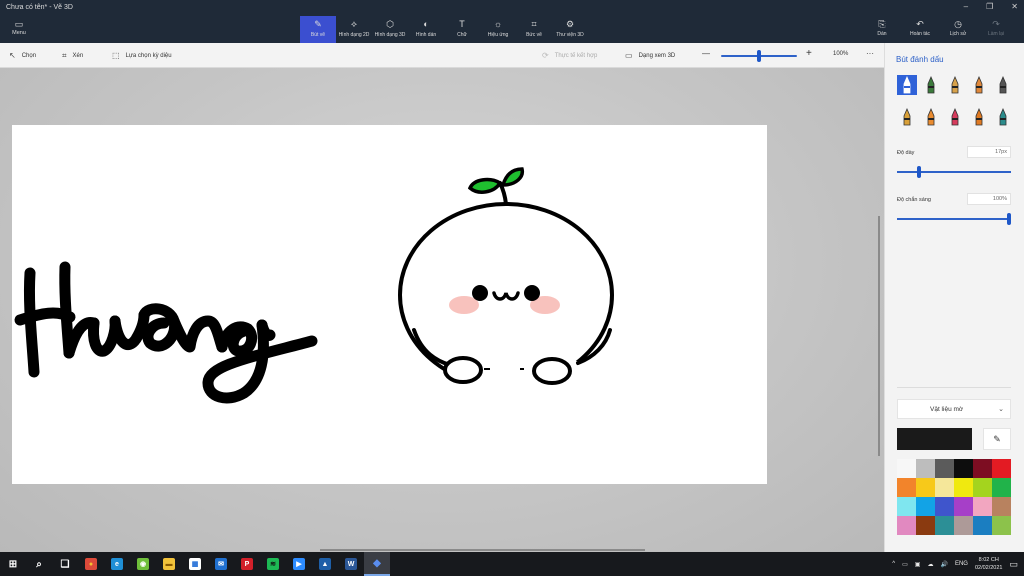  What do you see at coordinates (351, 564) in the screenshot?
I see `word-taskbar-button: W` at bounding box center [351, 564].